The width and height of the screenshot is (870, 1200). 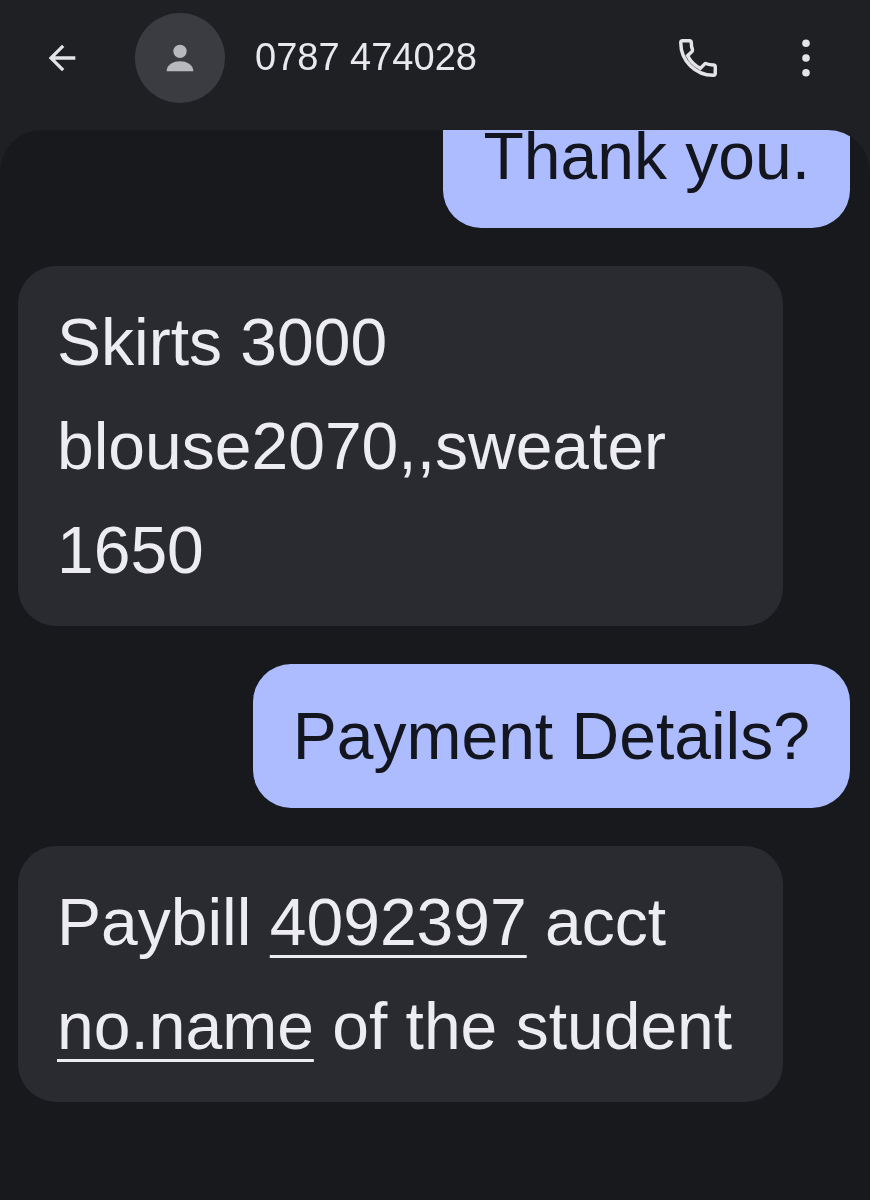 What do you see at coordinates (398, 922) in the screenshot?
I see `link: 4092397` at bounding box center [398, 922].